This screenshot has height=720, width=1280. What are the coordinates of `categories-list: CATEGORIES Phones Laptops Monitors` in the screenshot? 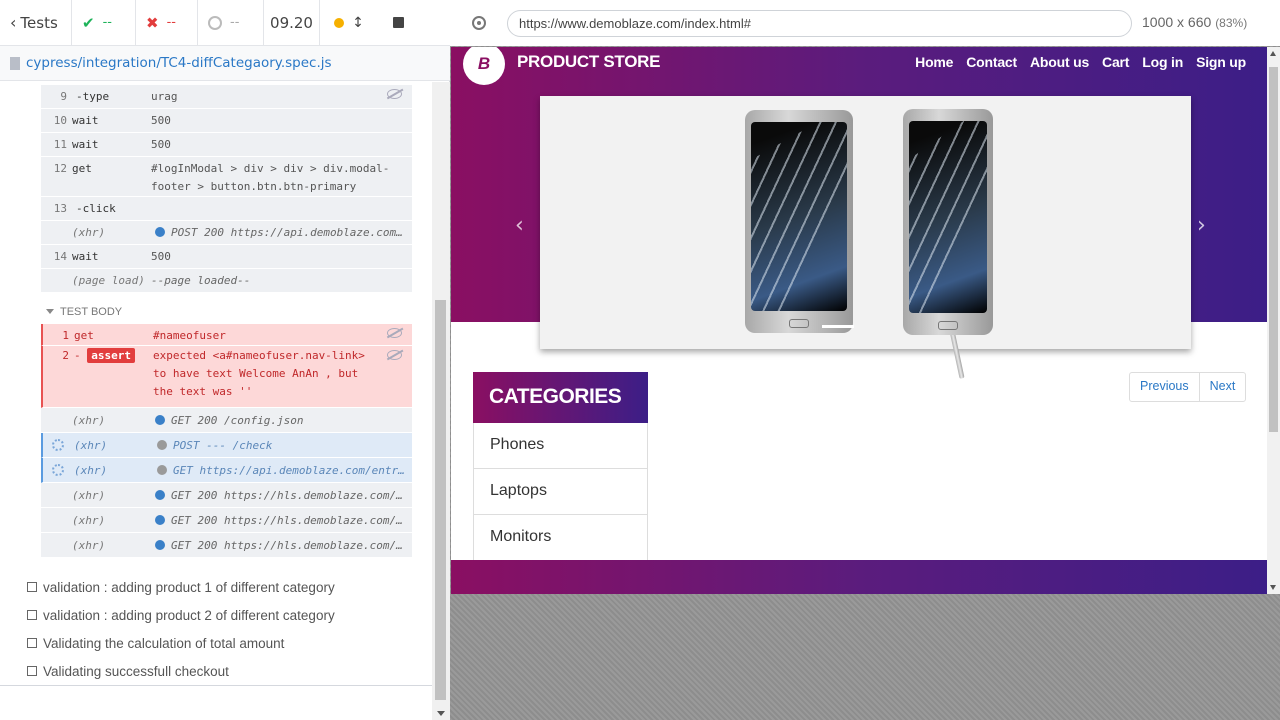 It's located at (560, 466).